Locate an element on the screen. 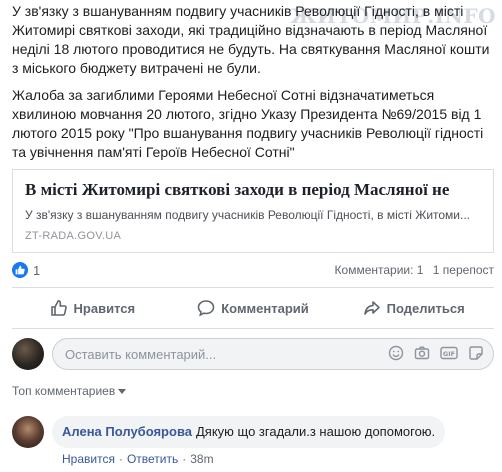 Image resolution: width=502 pixels, height=472 pixels. like-button-label: Нравится is located at coordinates (104, 308).